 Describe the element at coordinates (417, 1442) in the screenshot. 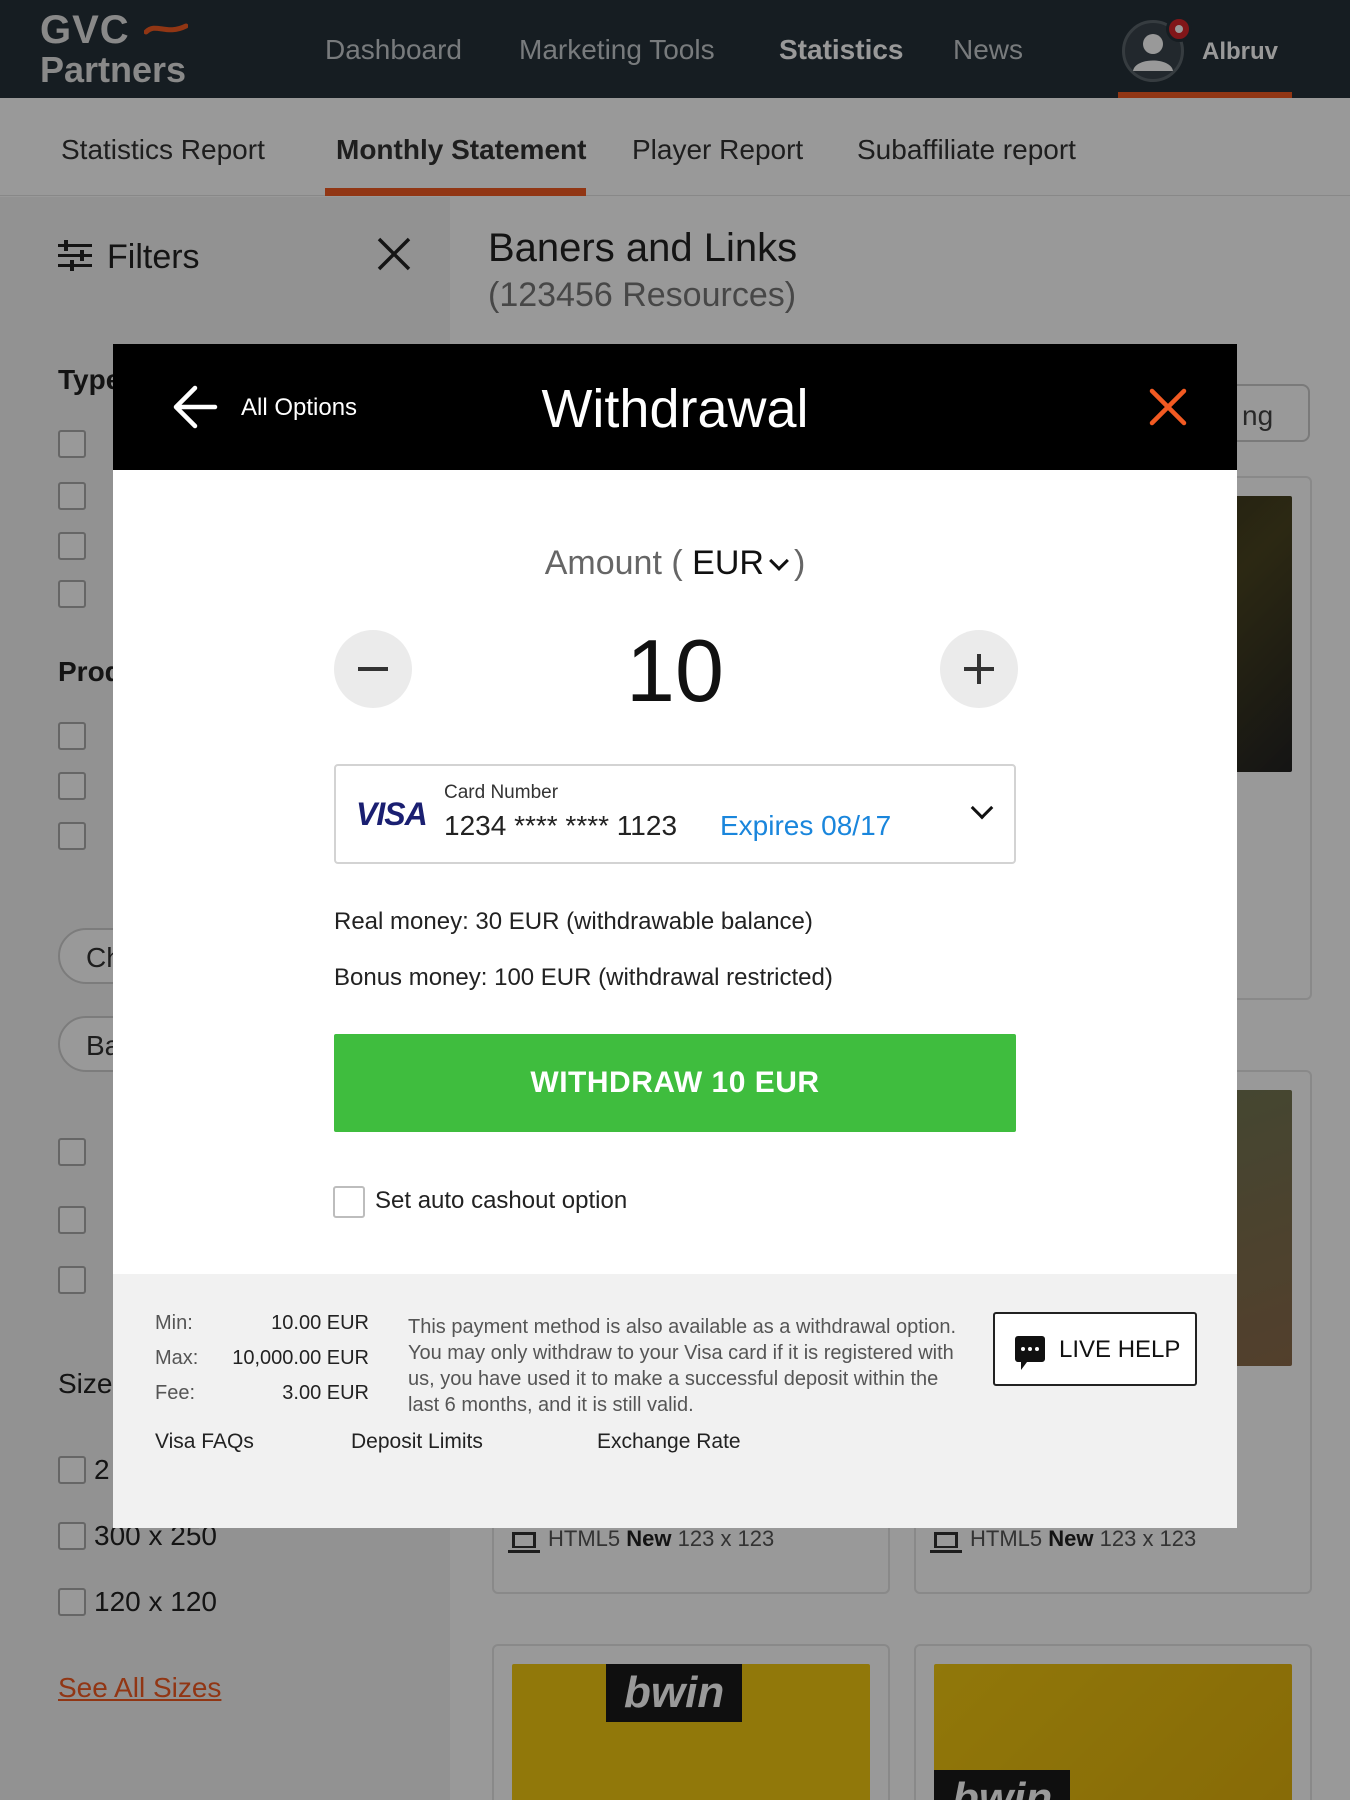

I see `deposit-limits-link: Deposit Limits` at that location.